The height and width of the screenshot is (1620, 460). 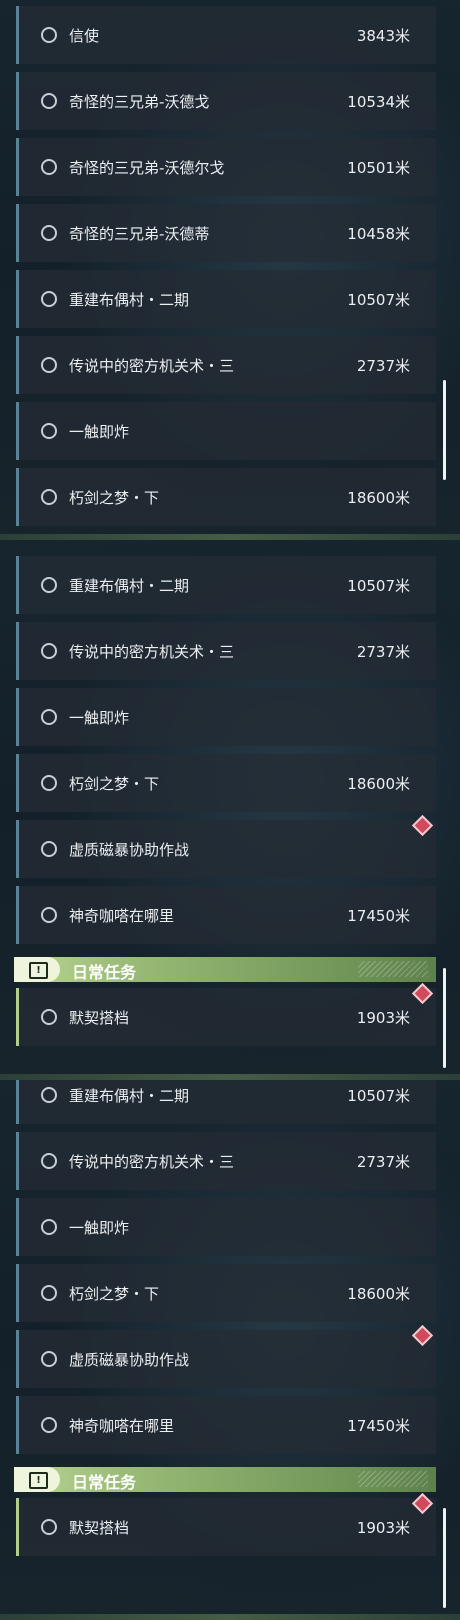 I want to click on quest-name: 奇怪的三兄弟-沃德尔戈, so click(x=147, y=168).